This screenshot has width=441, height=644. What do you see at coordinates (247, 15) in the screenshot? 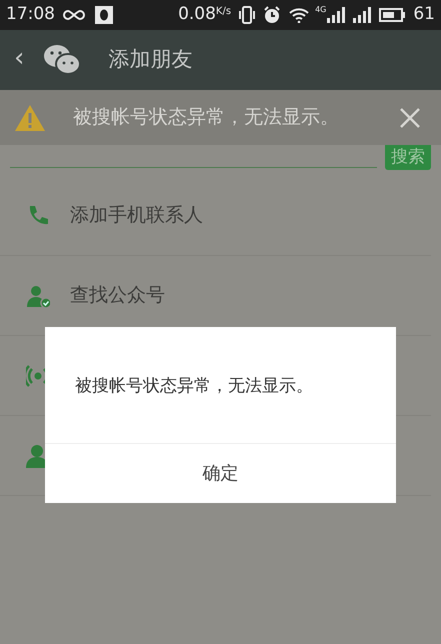
I see `vibrate-icon` at bounding box center [247, 15].